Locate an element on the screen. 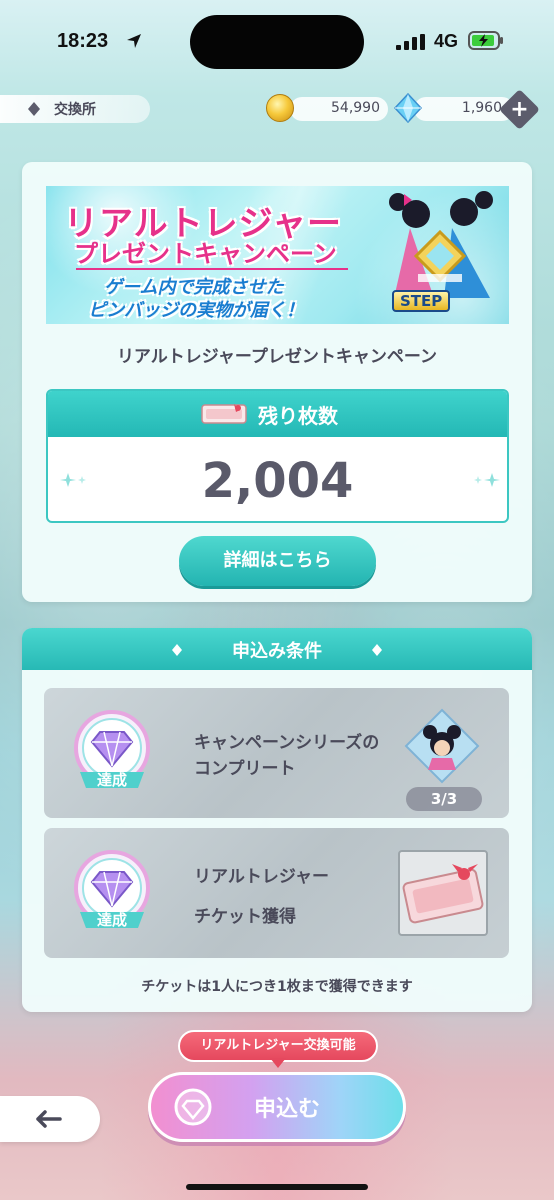 The width and height of the screenshot is (554, 1200). conditions-title: 申込み条件 is located at coordinates (277, 651).